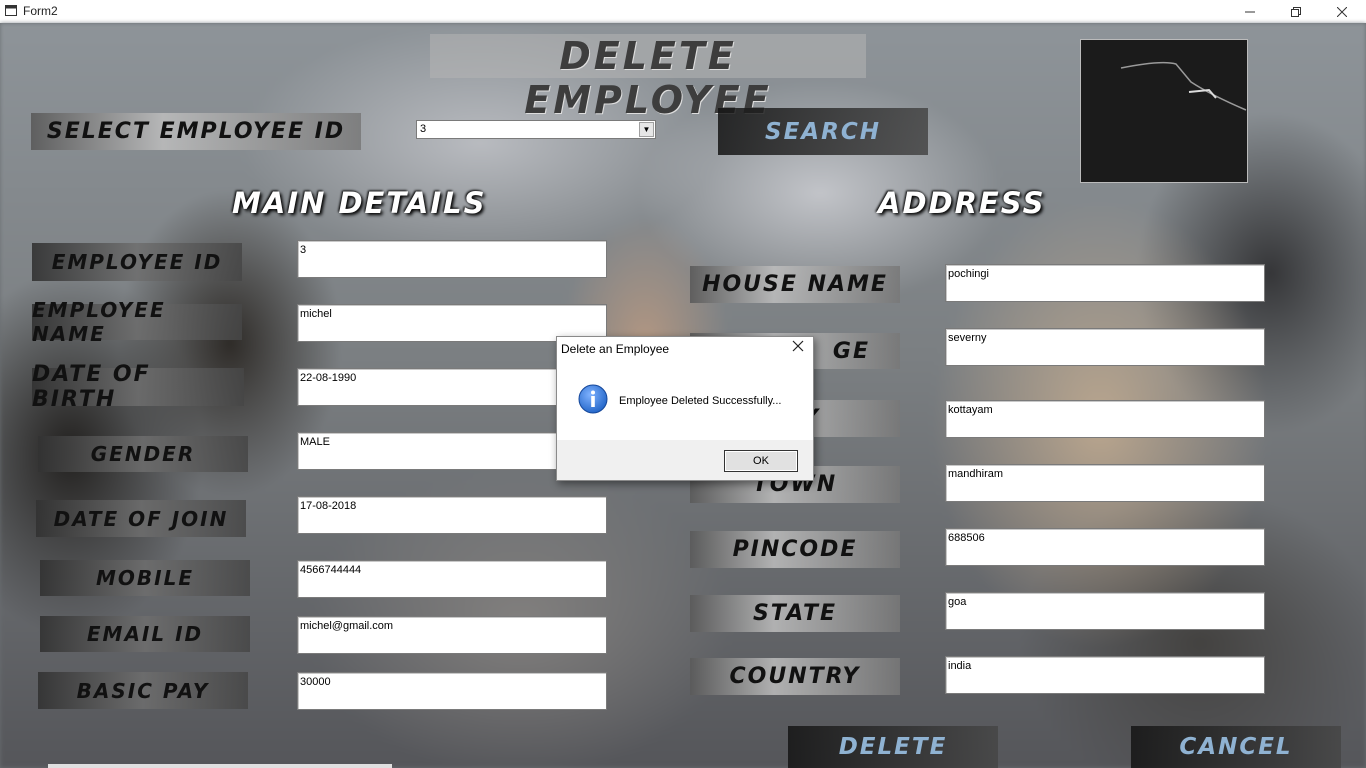 The image size is (1366, 768). Describe the element at coordinates (143, 690) in the screenshot. I see `basic-pay-label: BASIC PAY` at that location.